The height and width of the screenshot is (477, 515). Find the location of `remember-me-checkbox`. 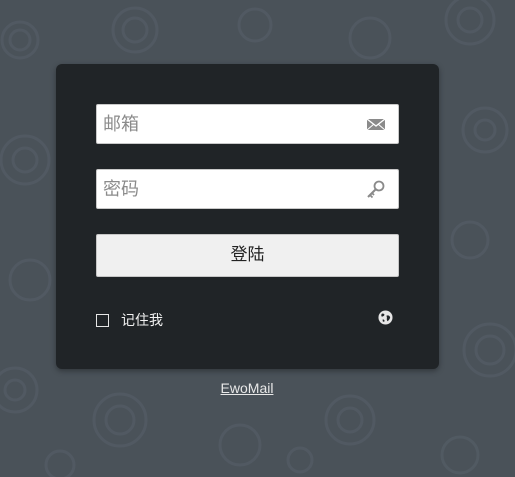

remember-me-checkbox is located at coordinates (102, 320).